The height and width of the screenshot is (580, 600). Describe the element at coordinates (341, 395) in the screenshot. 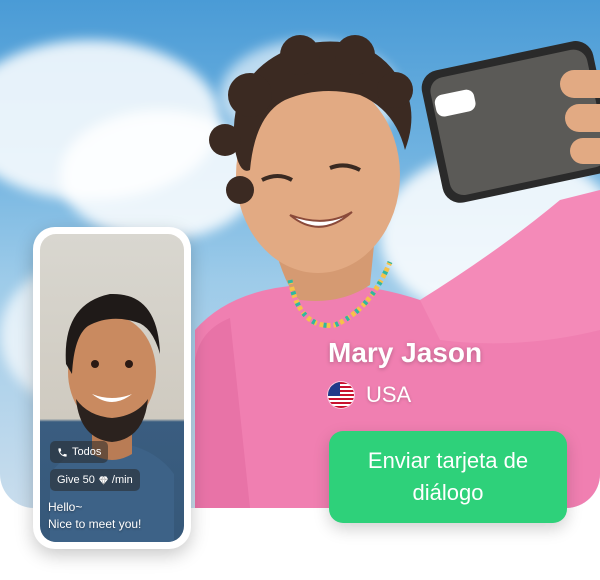

I see `us-flag-icon` at that location.